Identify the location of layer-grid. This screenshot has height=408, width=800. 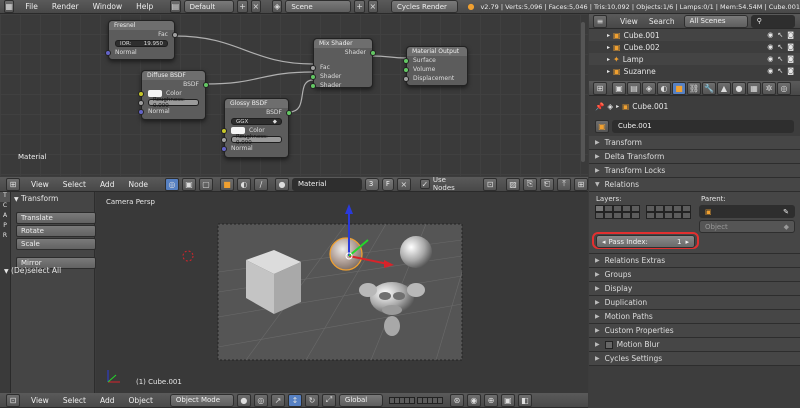
(643, 212).